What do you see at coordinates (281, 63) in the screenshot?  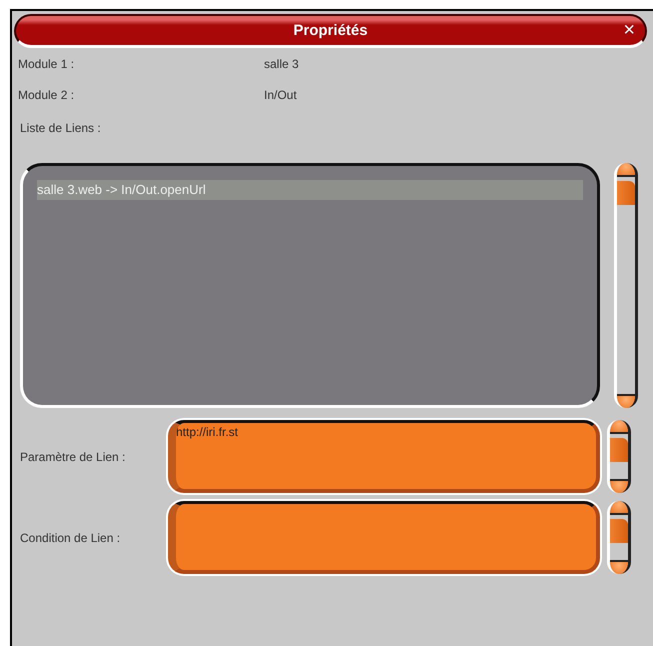 I see `property-value: salle 3` at bounding box center [281, 63].